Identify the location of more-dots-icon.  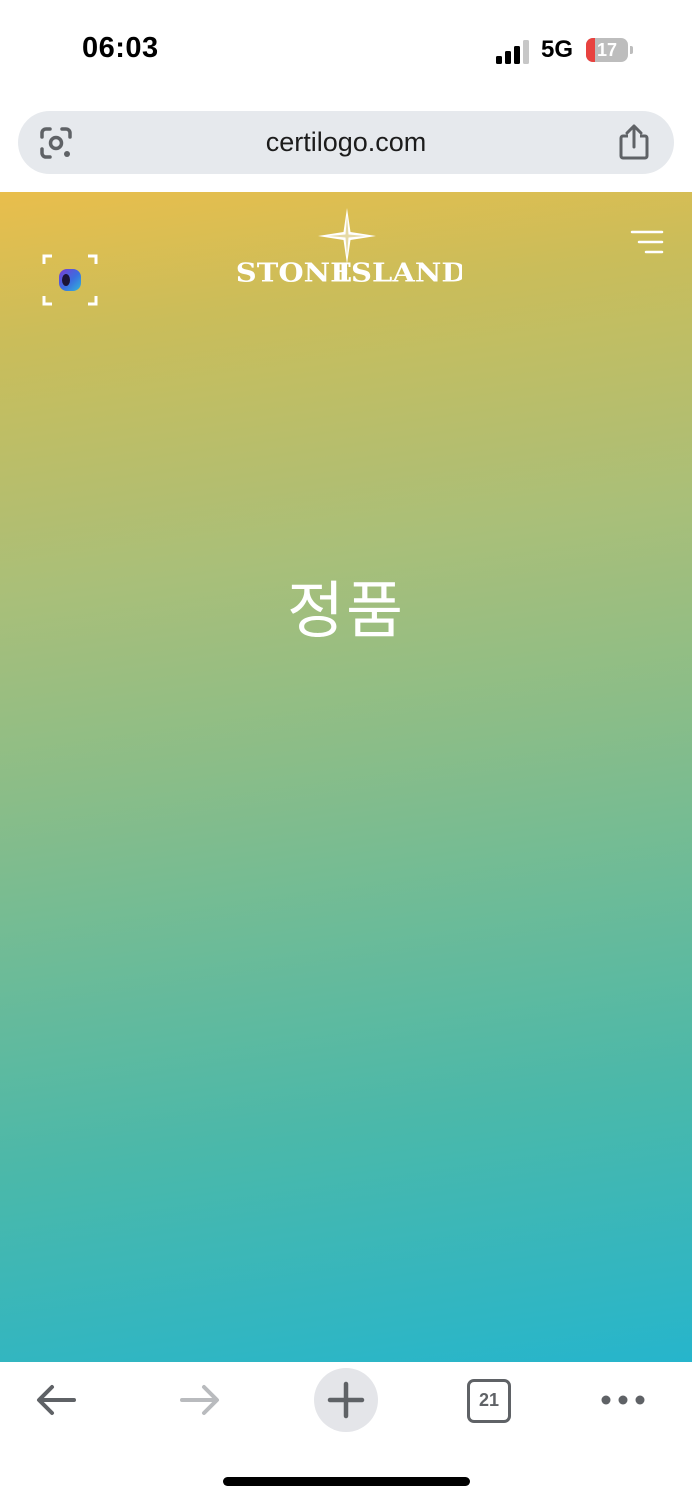
(623, 1400).